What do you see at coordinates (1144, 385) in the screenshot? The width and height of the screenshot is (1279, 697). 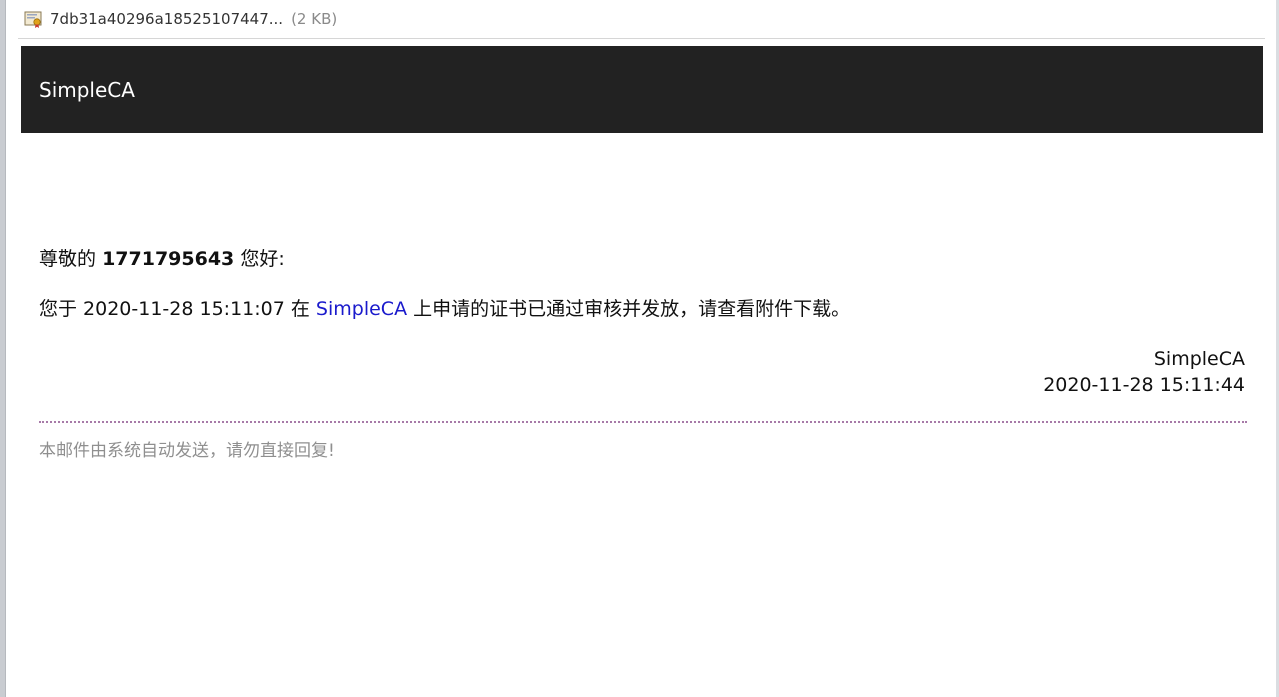 I see `signature-timestamp: 2020-11-28 15:11:44` at bounding box center [1144, 385].